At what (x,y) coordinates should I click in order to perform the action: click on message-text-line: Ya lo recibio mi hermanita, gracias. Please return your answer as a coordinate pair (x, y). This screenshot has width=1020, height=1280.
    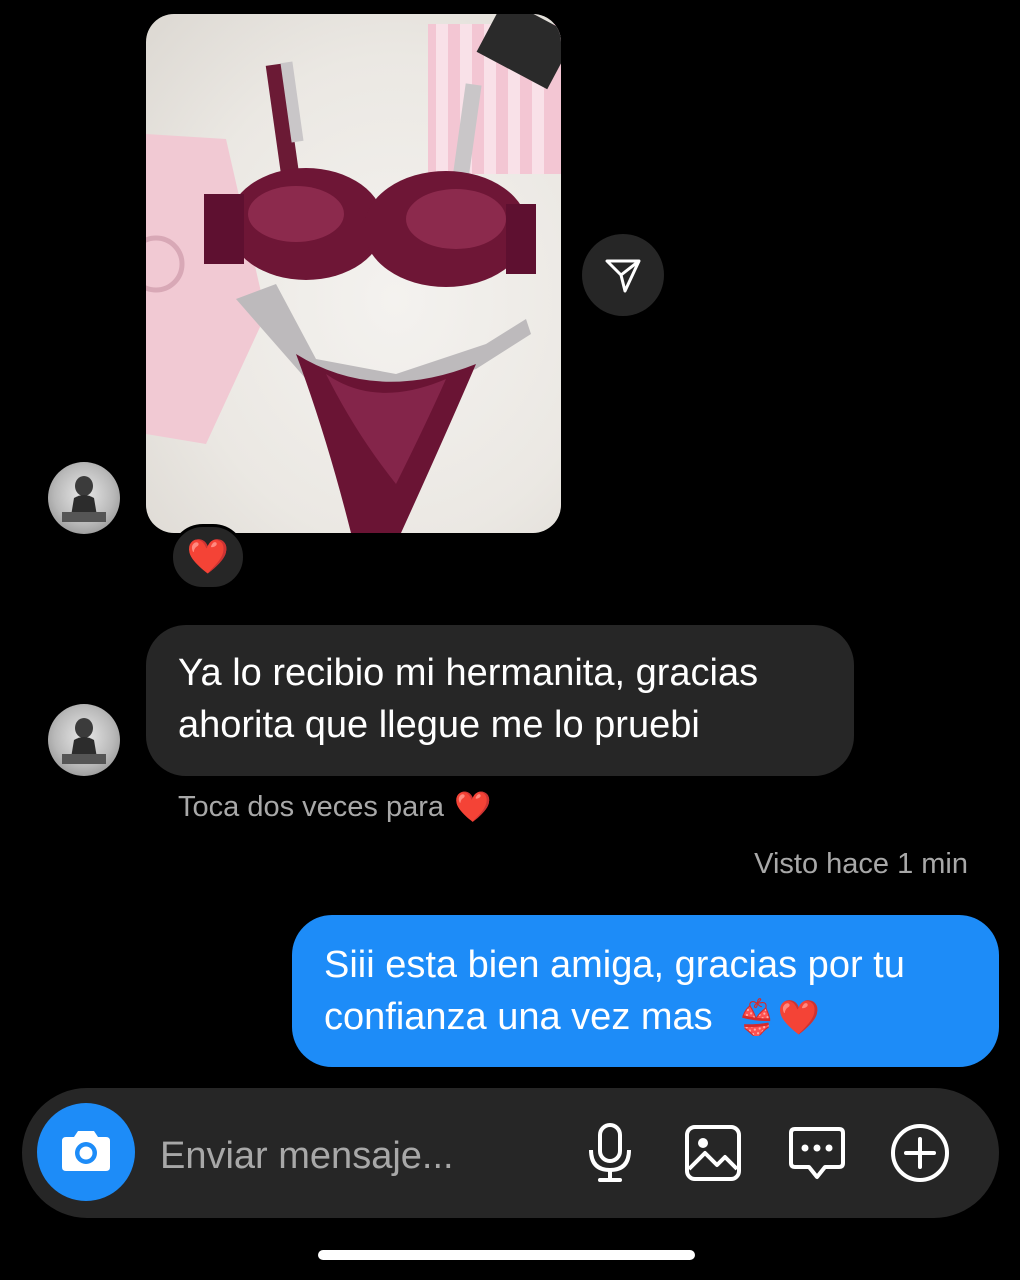
    Looking at the image, I should click on (468, 673).